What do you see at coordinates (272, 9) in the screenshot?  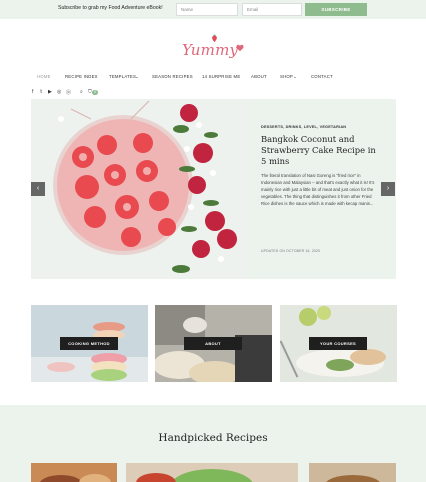 I see `email-input: Email` at bounding box center [272, 9].